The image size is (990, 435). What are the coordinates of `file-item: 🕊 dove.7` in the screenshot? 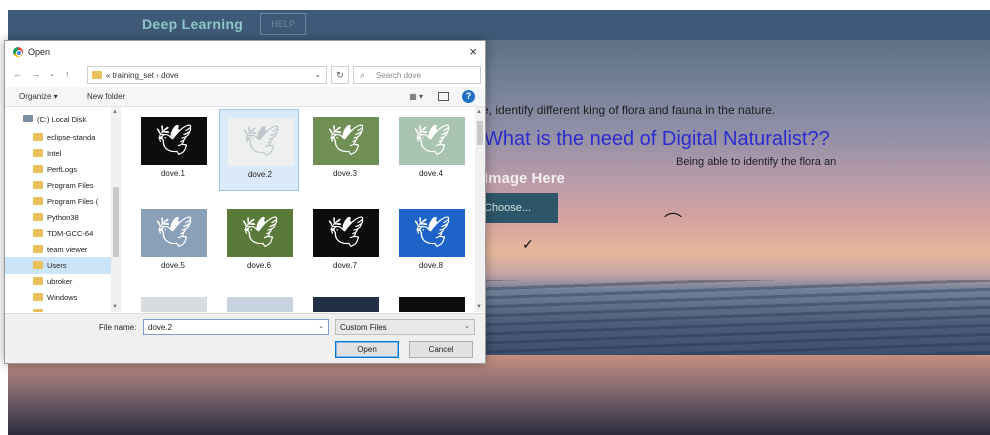 It's located at (345, 242).